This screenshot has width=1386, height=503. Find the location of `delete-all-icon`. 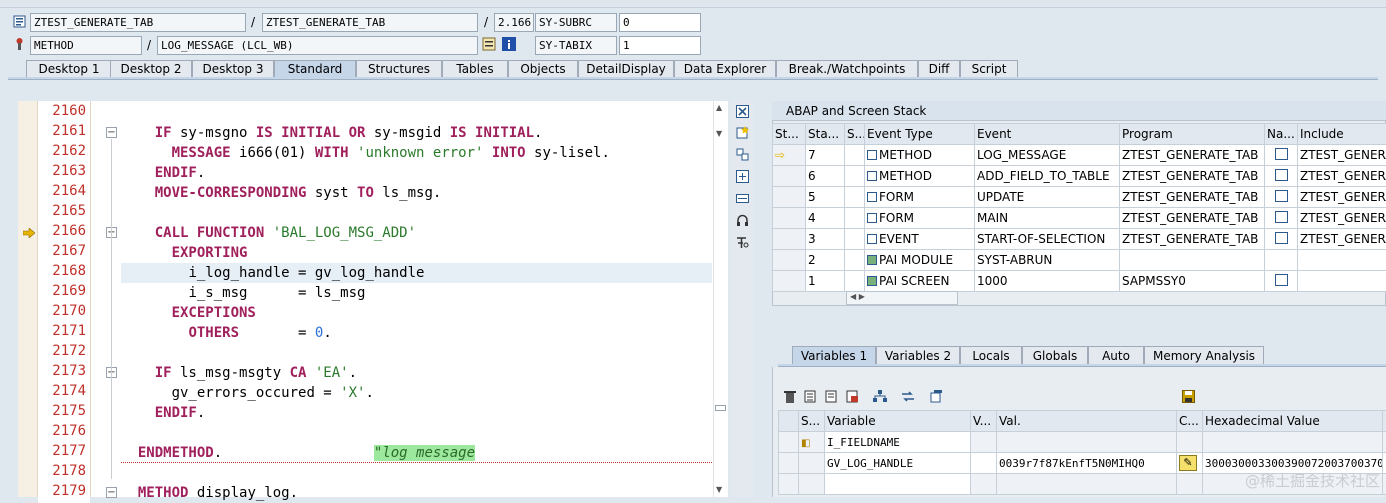

delete-all-icon is located at coordinates (810, 396).